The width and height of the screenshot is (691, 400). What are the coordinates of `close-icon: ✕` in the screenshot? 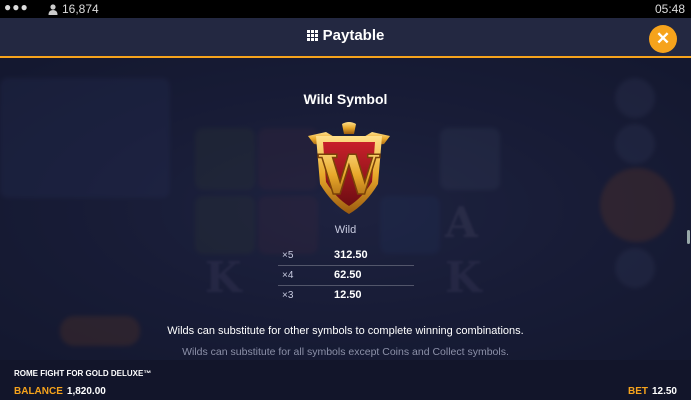 It's located at (663, 38).